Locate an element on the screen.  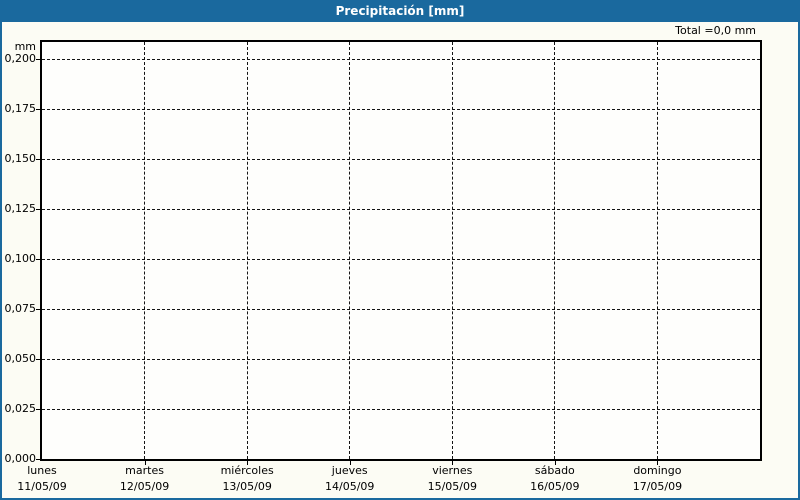
y-tick-label: 0,125 is located at coordinates (20, 208).